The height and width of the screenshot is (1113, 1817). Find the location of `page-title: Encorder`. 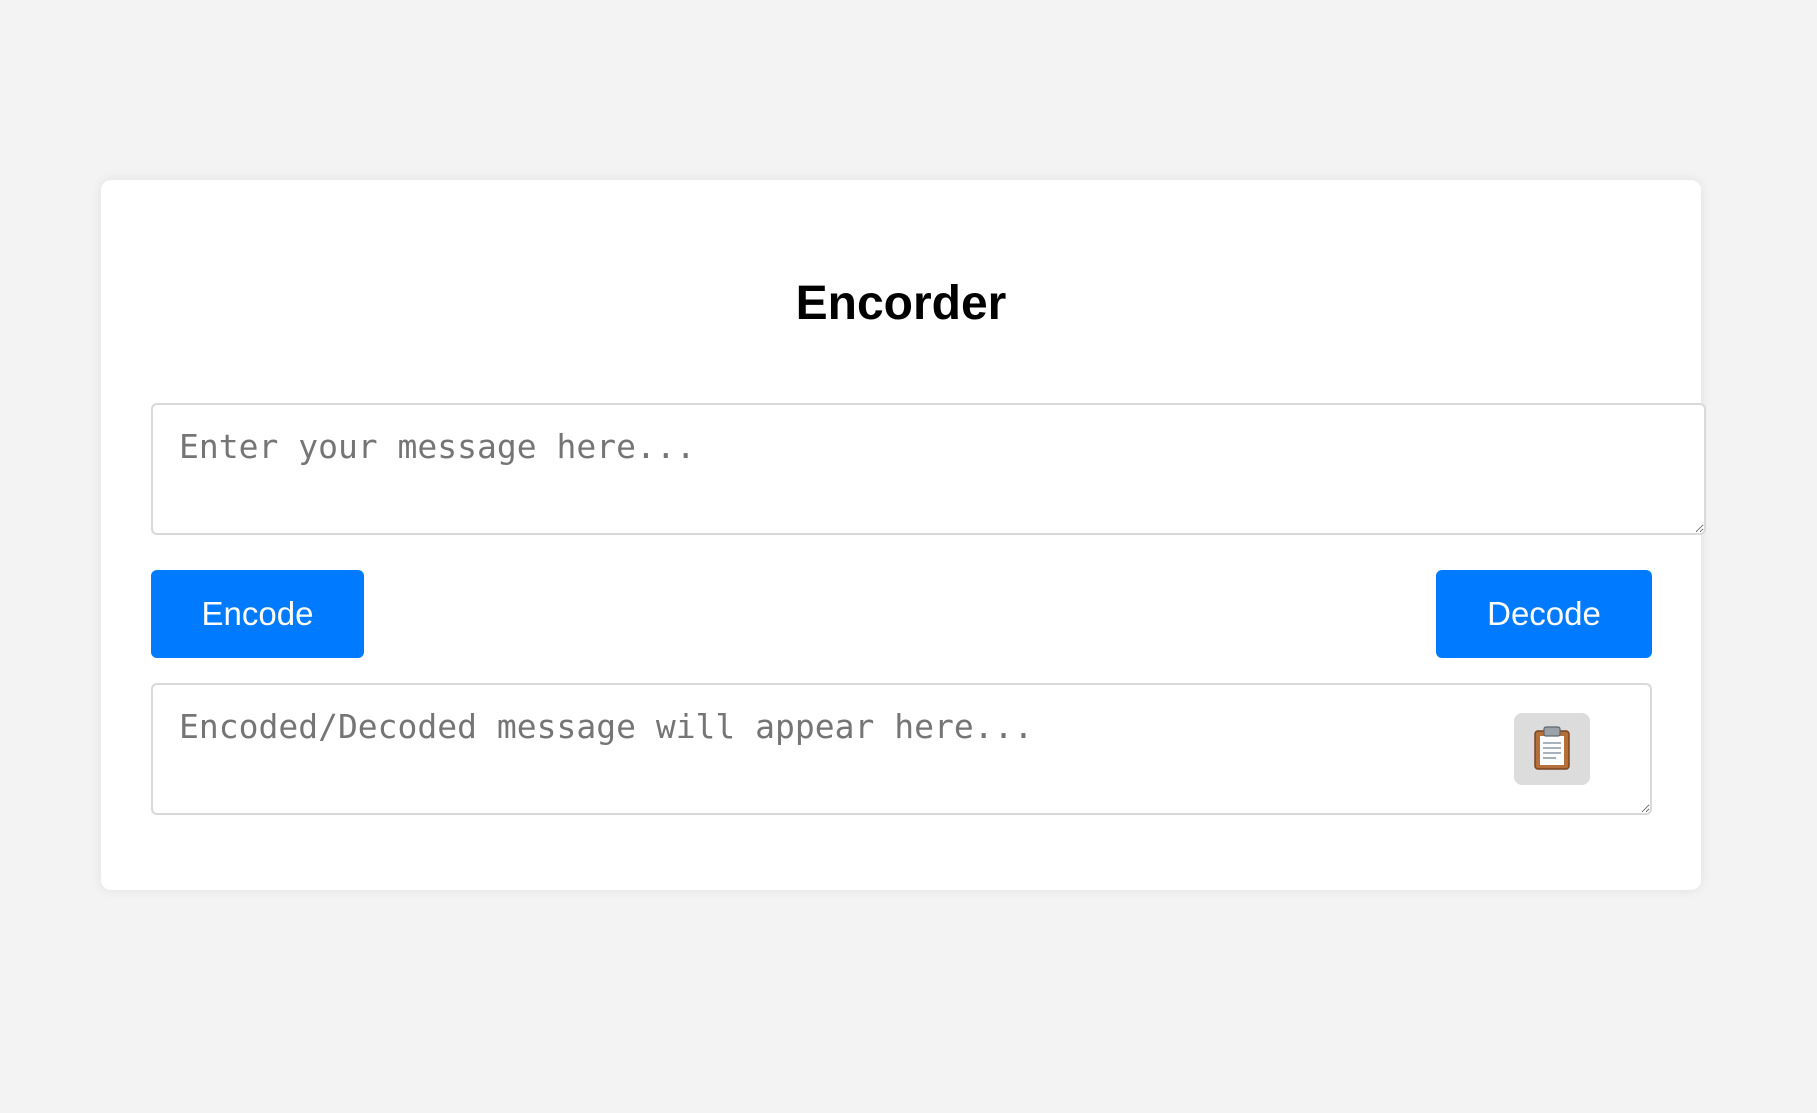

page-title: Encorder is located at coordinates (901, 303).